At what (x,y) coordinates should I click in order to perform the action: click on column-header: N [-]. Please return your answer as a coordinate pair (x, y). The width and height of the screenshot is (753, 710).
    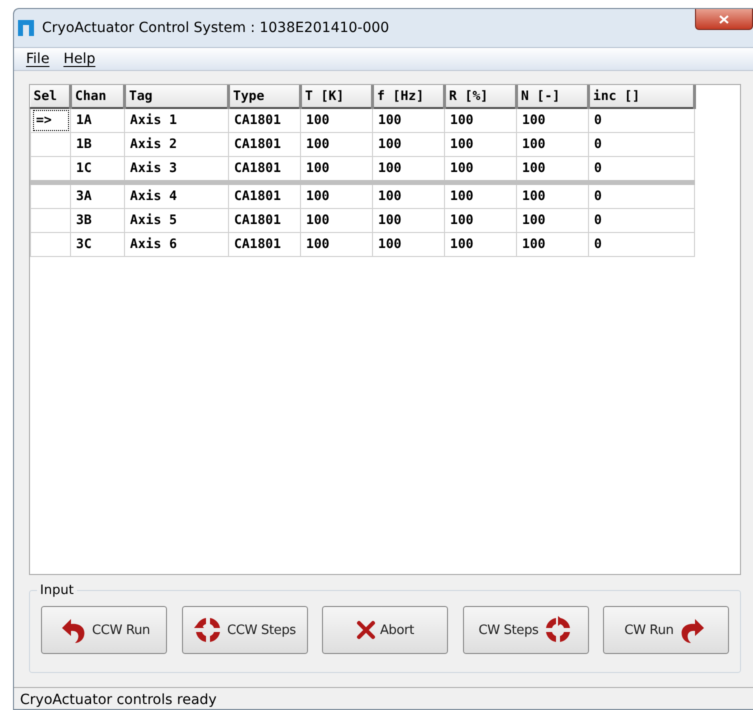
    Looking at the image, I should click on (552, 96).